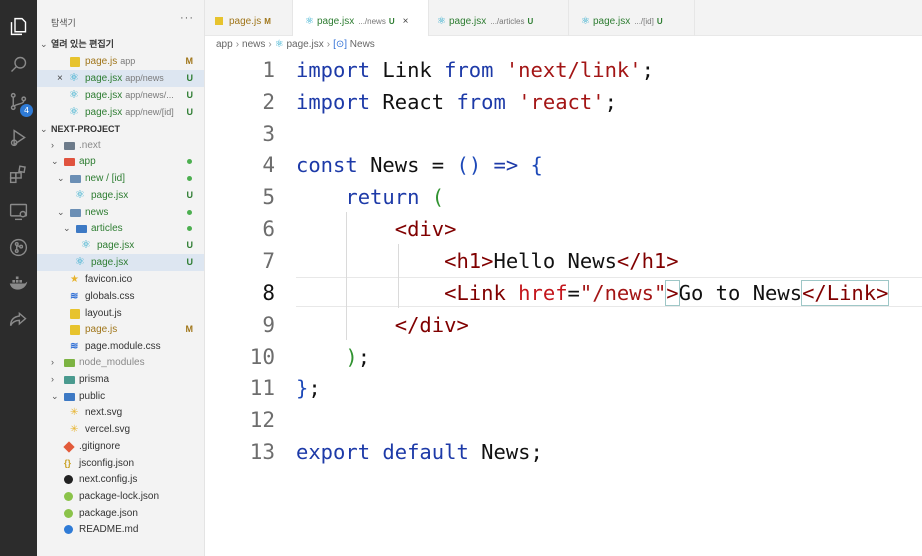 This screenshot has width=922, height=556. I want to click on git-graph-icon, so click(18, 247).